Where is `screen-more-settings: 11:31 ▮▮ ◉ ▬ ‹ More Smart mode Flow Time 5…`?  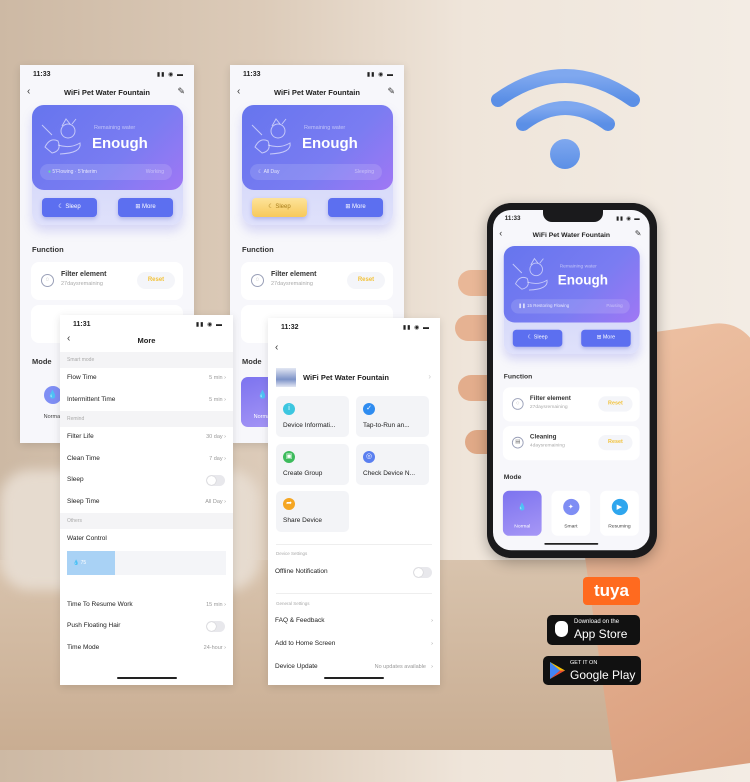
screen-more-settings: 11:31 ▮▮ ◉ ▬ ‹ More Smart mode Flow Time 5… is located at coordinates (146, 500).